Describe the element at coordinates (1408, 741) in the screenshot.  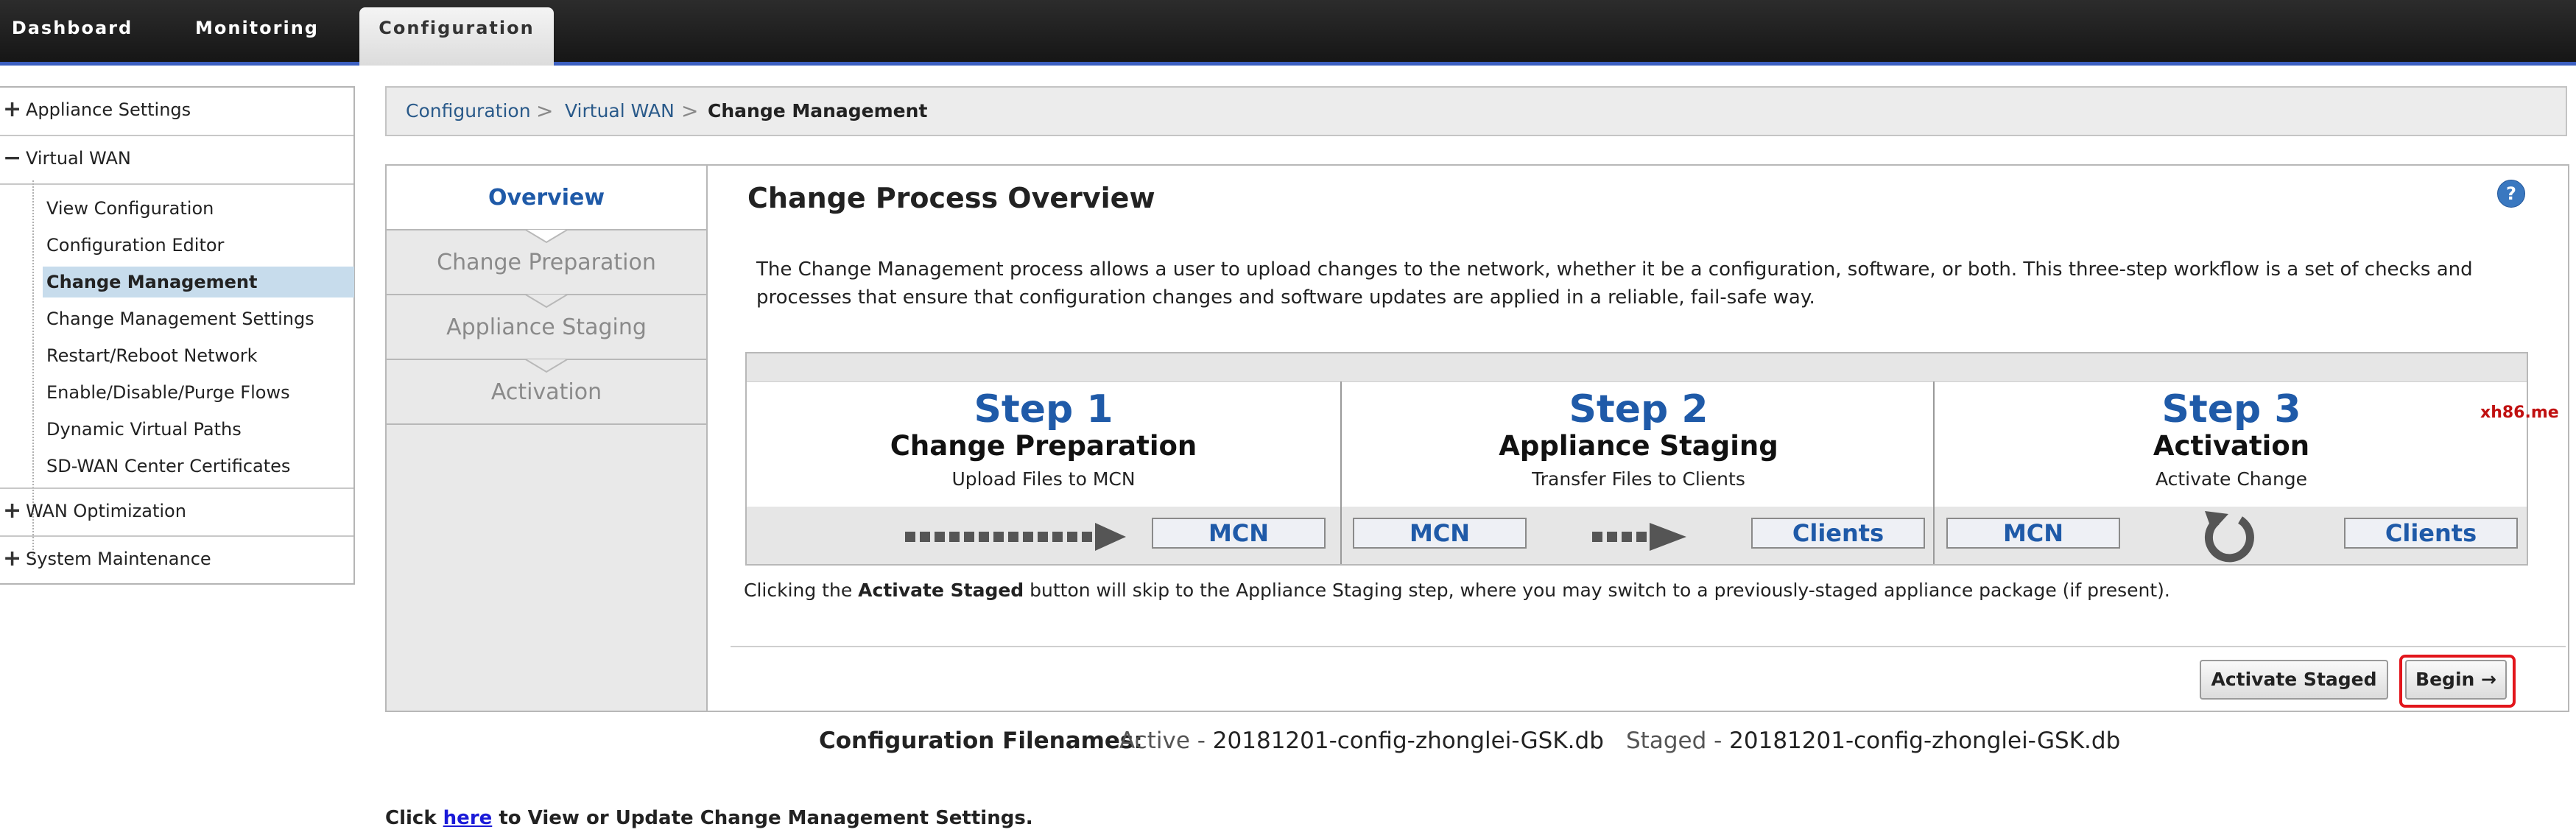
I see `active-file: 20181201-config-zhonglei-GSK.db` at that location.